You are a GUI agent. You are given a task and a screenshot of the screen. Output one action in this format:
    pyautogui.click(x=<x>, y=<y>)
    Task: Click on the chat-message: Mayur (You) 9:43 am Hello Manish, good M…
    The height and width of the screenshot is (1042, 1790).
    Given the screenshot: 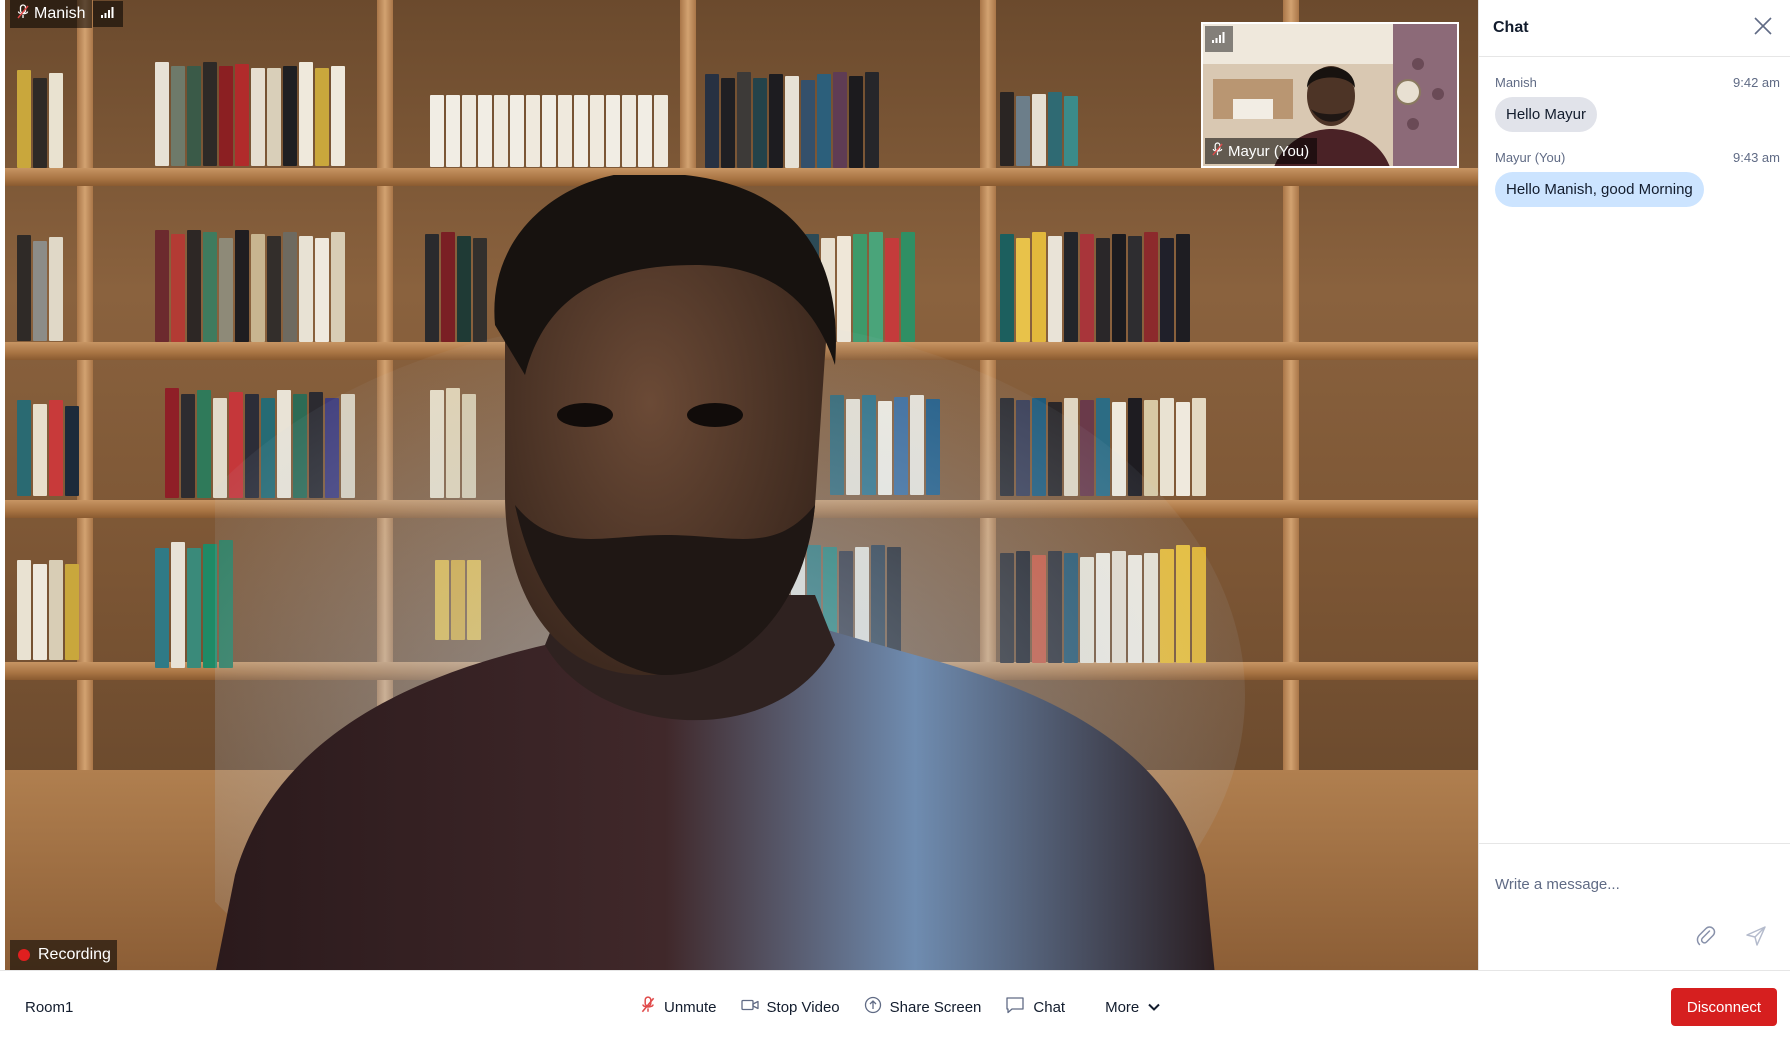 What is the action you would take?
    pyautogui.click(x=1634, y=178)
    